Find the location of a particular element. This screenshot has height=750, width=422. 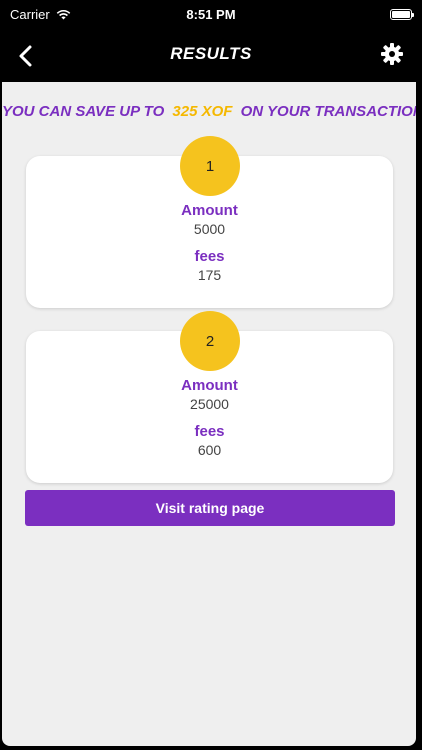

battery-icon is located at coordinates (402, 14).